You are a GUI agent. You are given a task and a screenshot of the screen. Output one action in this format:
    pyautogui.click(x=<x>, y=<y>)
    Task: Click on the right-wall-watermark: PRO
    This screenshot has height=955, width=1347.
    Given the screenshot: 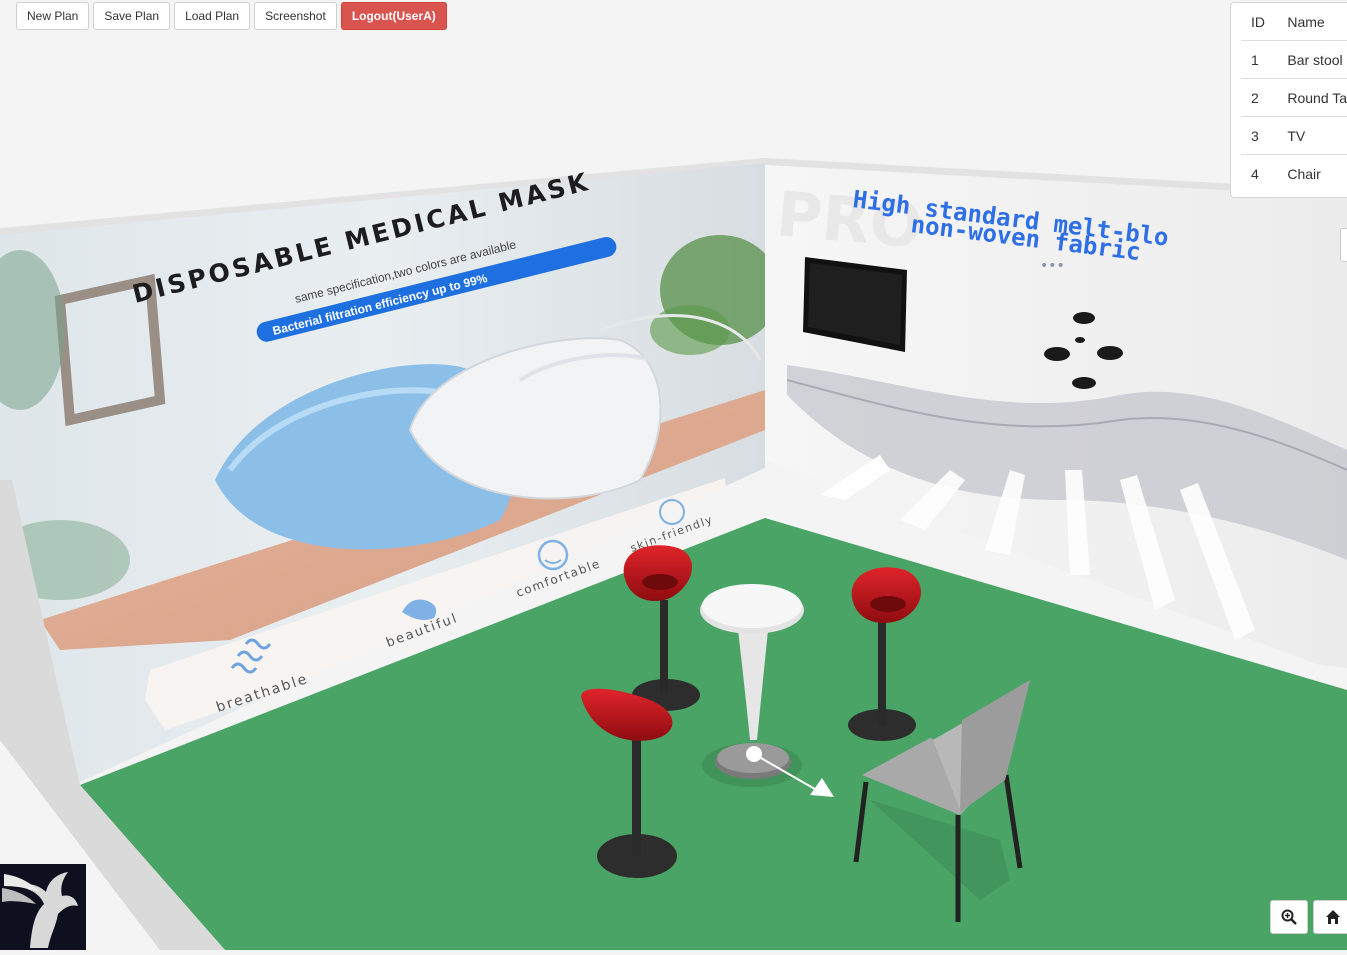 What is the action you would take?
    pyautogui.click(x=850, y=219)
    